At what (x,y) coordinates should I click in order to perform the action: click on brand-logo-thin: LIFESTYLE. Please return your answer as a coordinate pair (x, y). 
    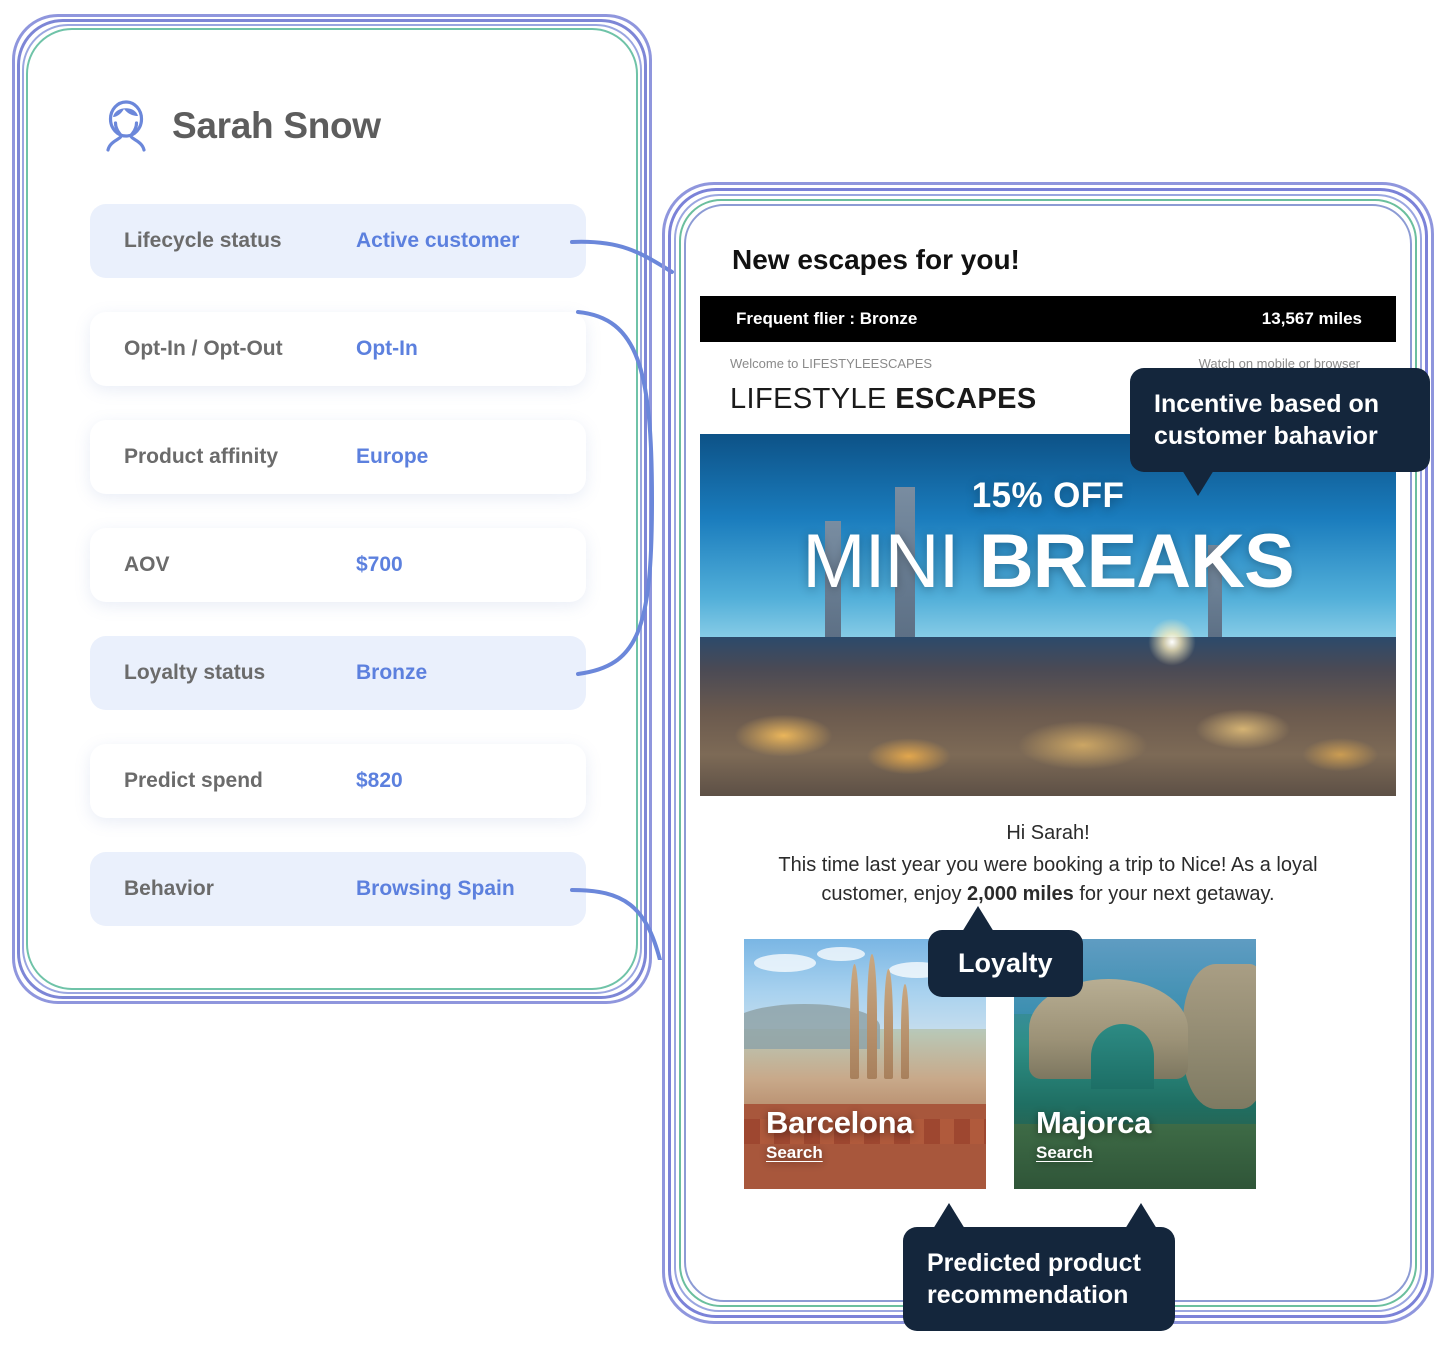
    Looking at the image, I should click on (808, 399).